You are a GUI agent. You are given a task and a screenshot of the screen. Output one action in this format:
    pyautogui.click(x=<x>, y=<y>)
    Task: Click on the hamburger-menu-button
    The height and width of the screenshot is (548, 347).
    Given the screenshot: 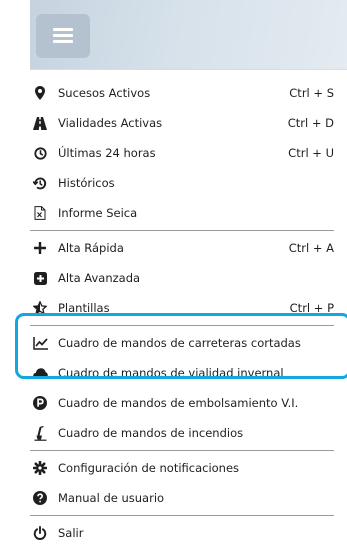 What is the action you would take?
    pyautogui.click(x=63, y=36)
    